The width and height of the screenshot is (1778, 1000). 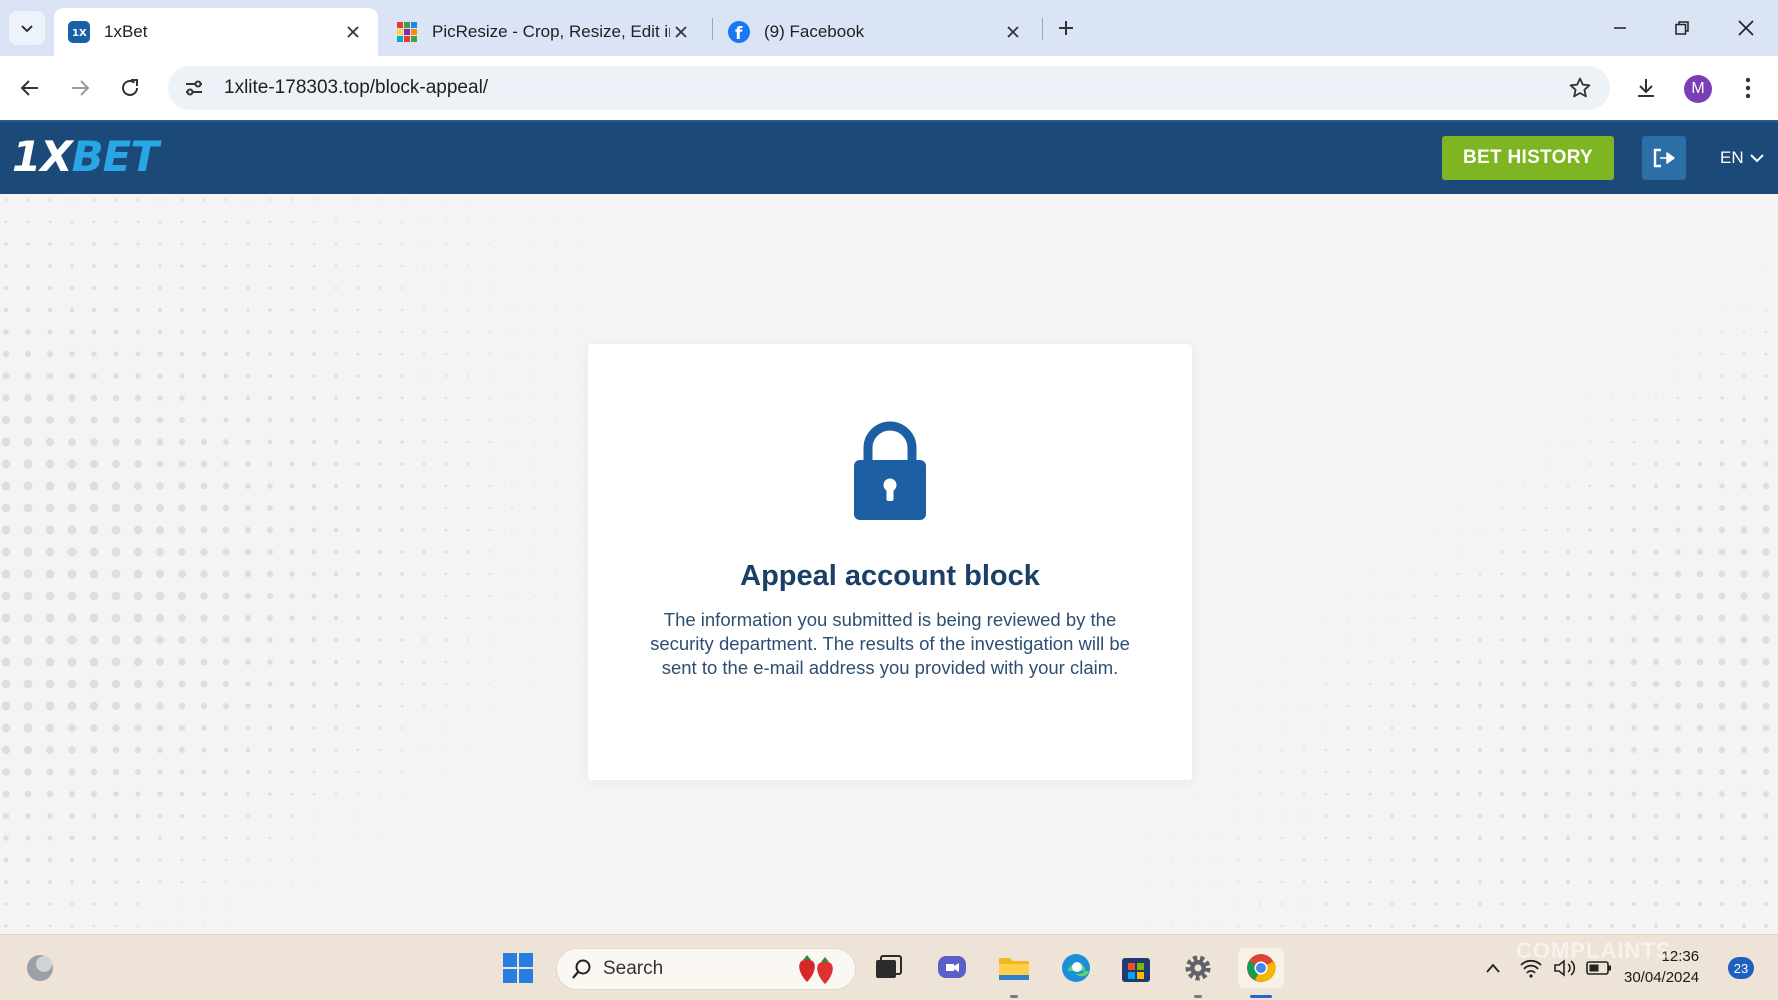 I want to click on bookmark-star-icon, so click(x=1580, y=88).